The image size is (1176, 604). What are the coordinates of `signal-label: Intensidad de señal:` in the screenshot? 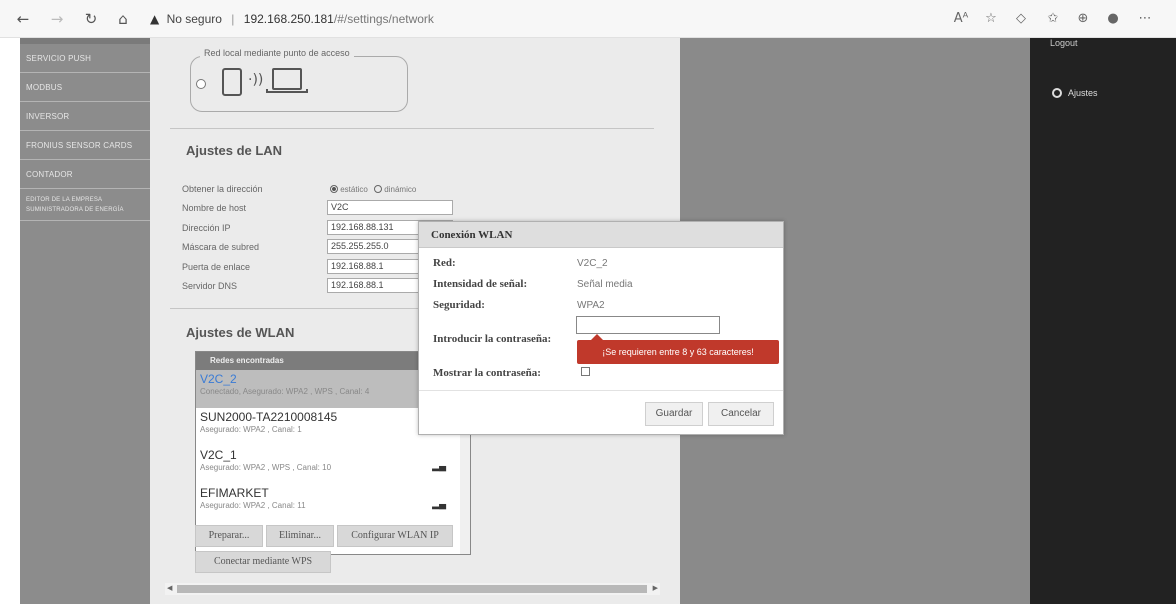 It's located at (480, 284).